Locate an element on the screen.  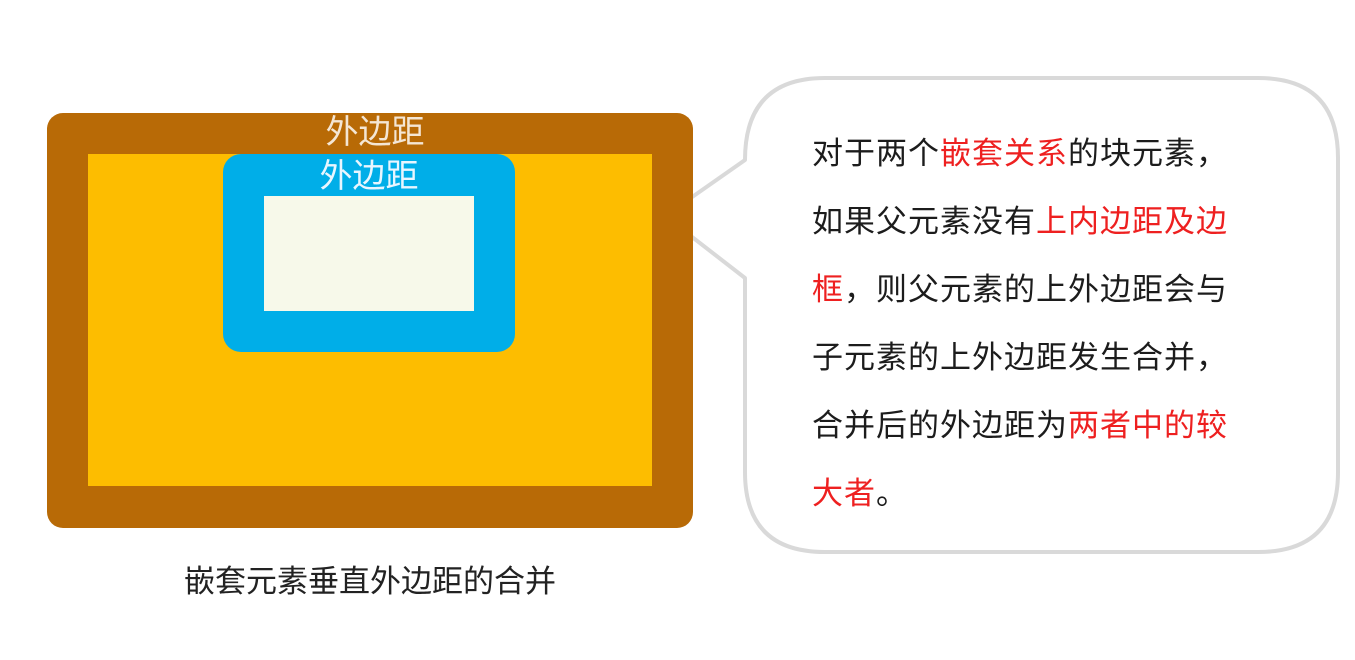
highlight-segment: 上内边距及边 is located at coordinates (1132, 222).